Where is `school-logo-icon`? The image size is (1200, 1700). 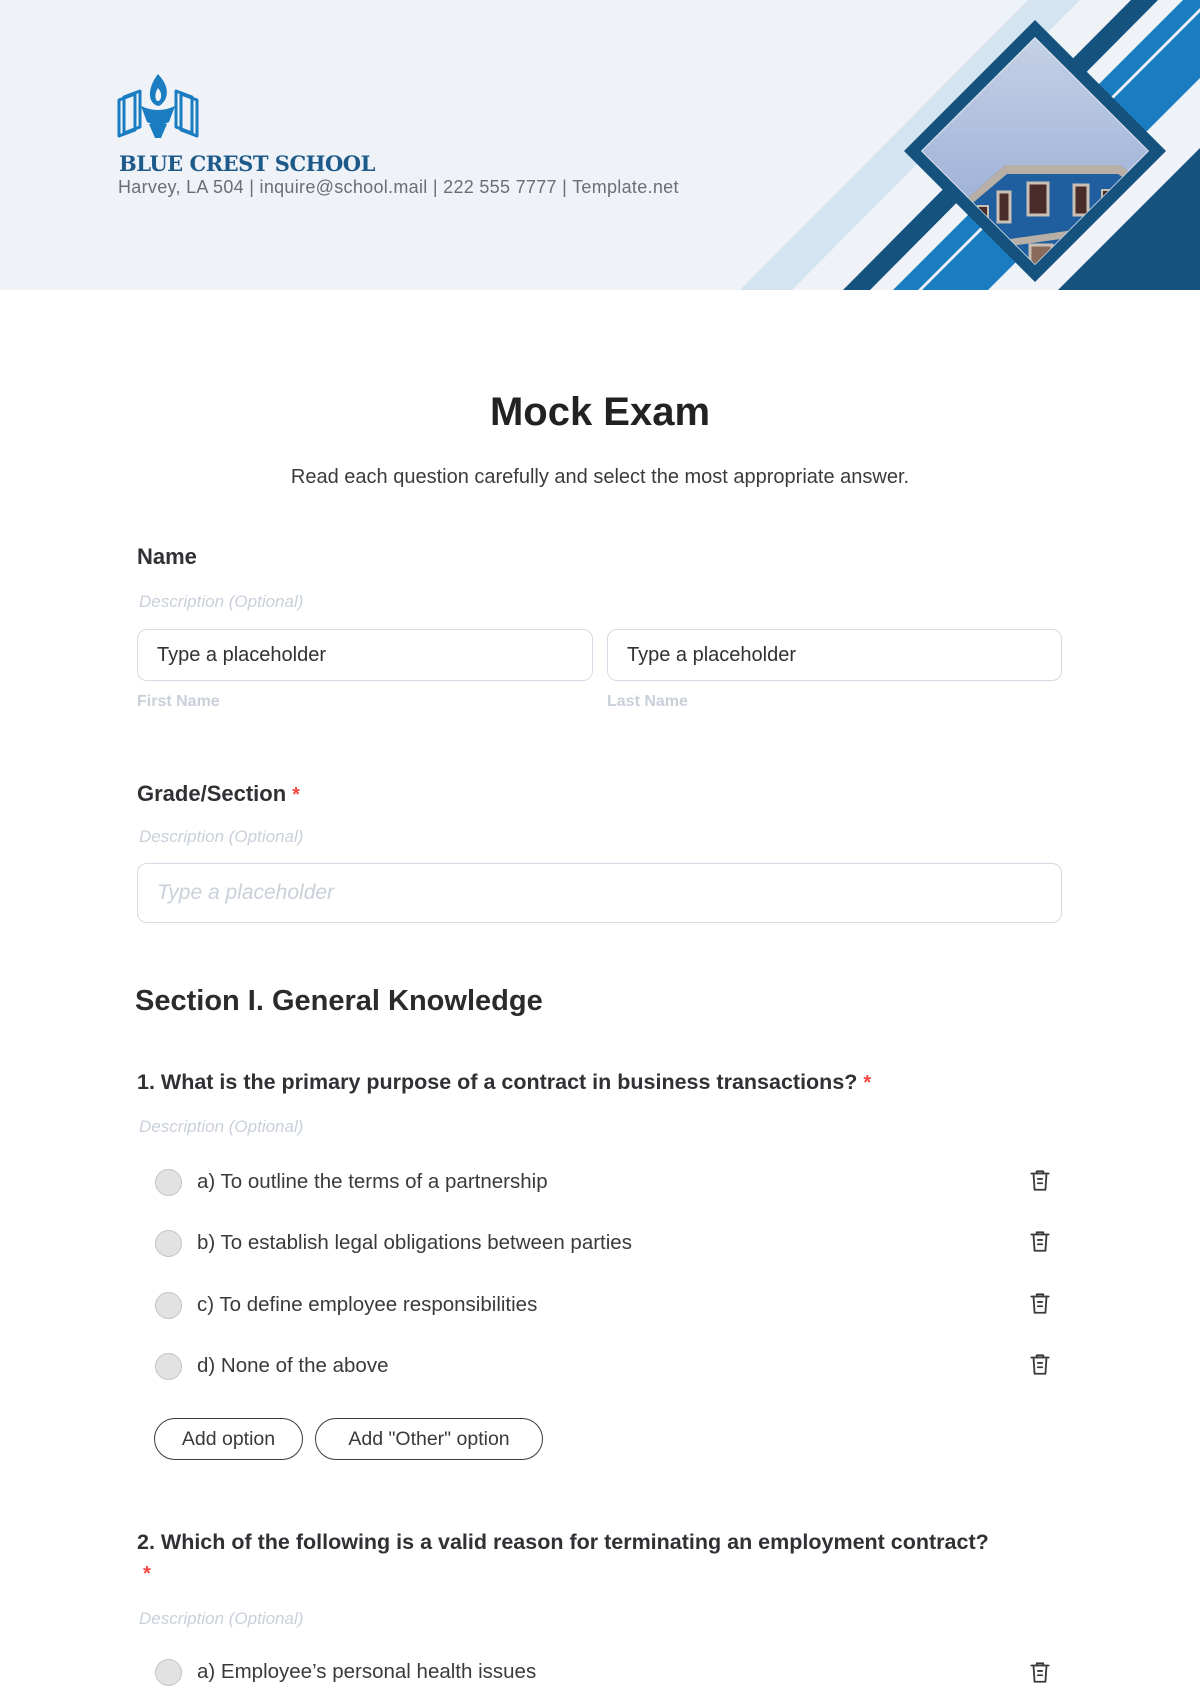 school-logo-icon is located at coordinates (158, 106).